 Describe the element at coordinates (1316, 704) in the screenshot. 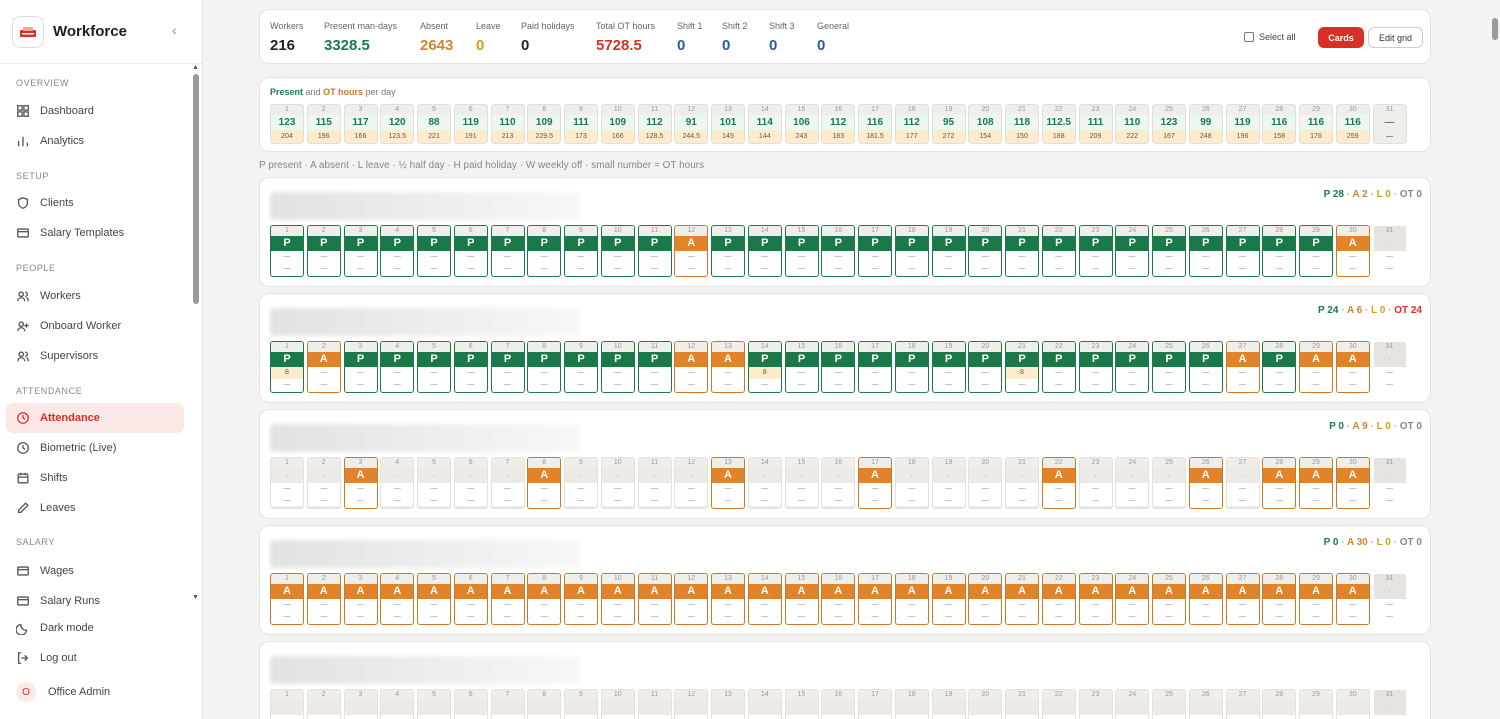

I see `day-cell: 29` at that location.